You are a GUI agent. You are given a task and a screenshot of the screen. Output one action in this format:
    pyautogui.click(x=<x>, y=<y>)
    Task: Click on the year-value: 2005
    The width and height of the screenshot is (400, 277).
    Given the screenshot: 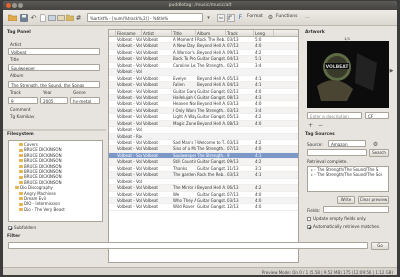 What is the action you would take?
    pyautogui.click(x=48, y=101)
    